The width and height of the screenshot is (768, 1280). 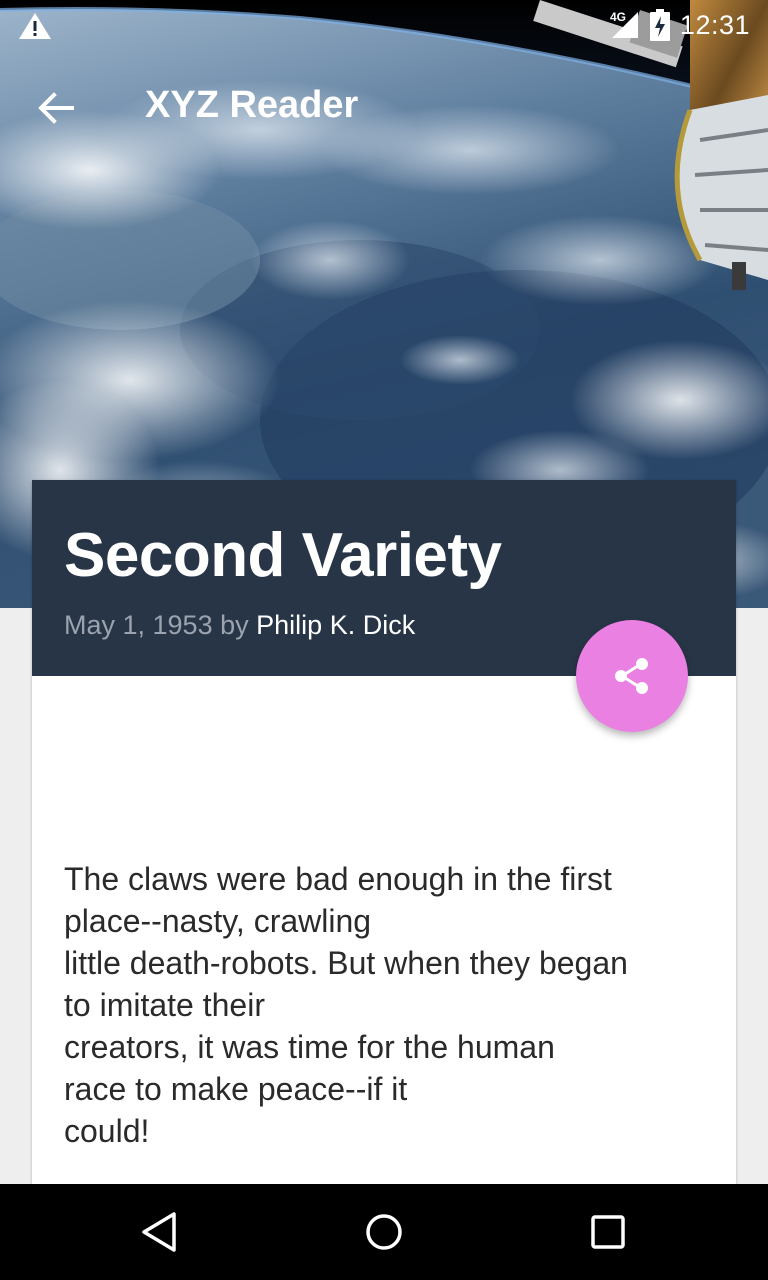 I want to click on battery-charging-icon, so click(x=659, y=25).